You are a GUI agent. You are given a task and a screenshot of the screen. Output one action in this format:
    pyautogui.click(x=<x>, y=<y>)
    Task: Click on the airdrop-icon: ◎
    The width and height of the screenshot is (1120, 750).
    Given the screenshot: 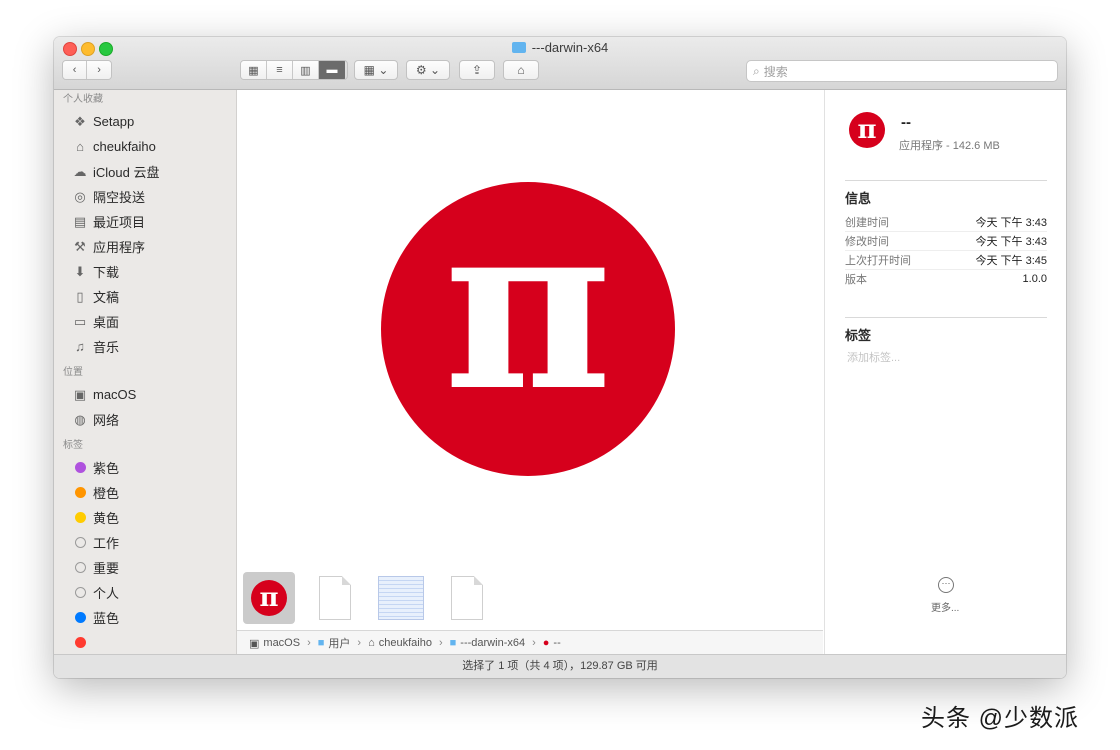 What is the action you would take?
    pyautogui.click(x=80, y=196)
    